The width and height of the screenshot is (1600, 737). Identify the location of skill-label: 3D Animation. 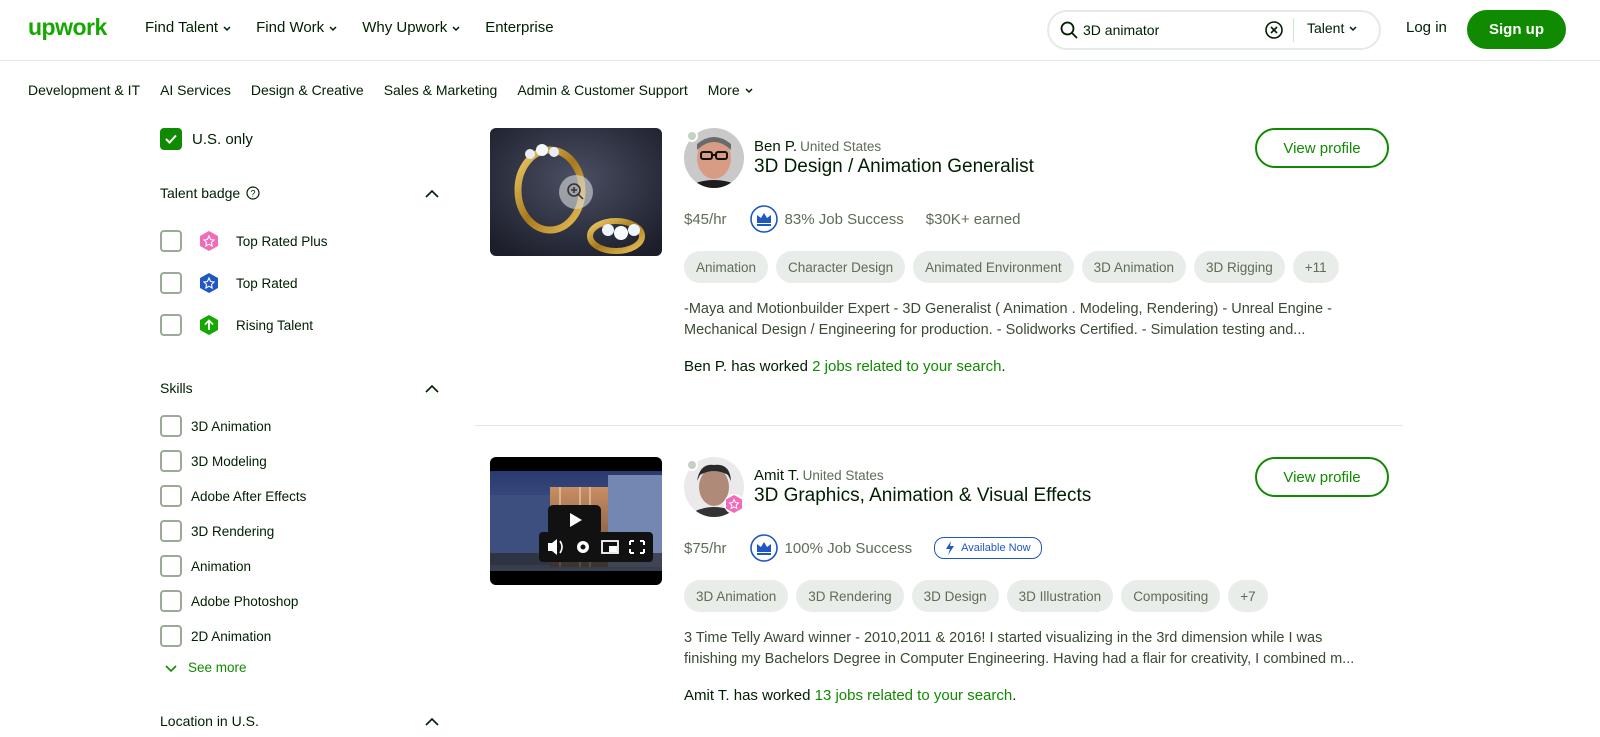
(231, 426).